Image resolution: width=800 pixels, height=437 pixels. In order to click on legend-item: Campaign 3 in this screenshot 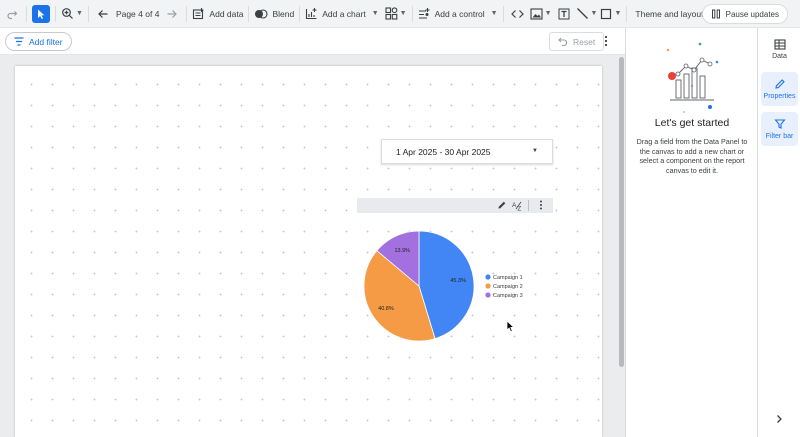, I will do `click(508, 296)`.